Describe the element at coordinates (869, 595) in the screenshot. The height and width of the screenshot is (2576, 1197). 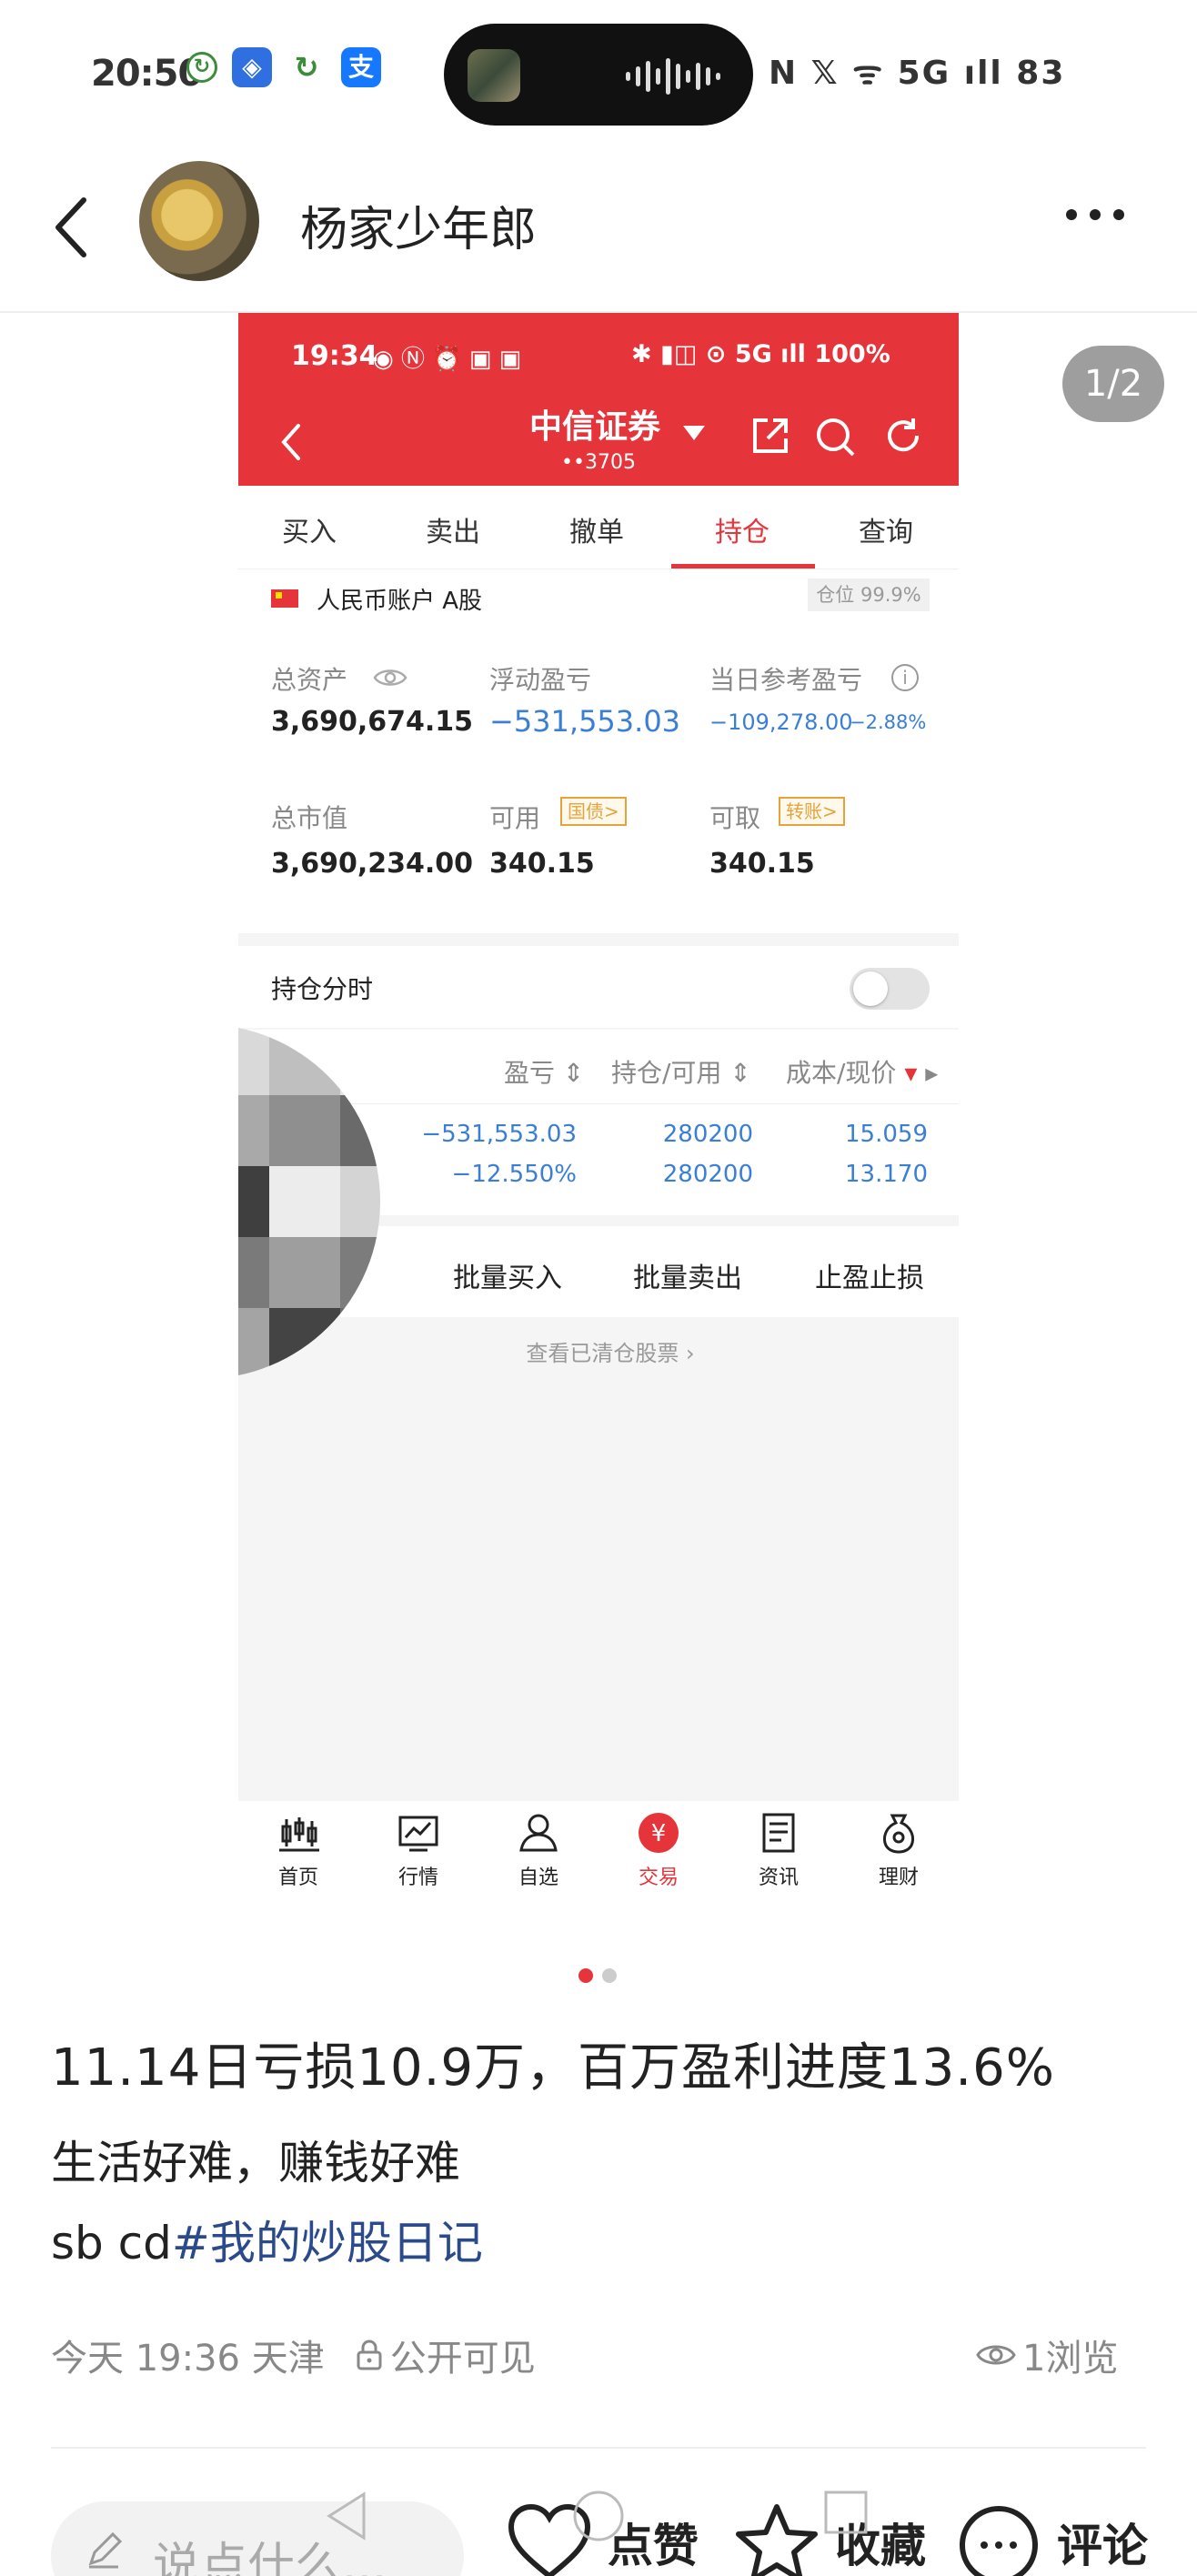
I see `position-ratio-badge: 仓位 99.9%` at that location.